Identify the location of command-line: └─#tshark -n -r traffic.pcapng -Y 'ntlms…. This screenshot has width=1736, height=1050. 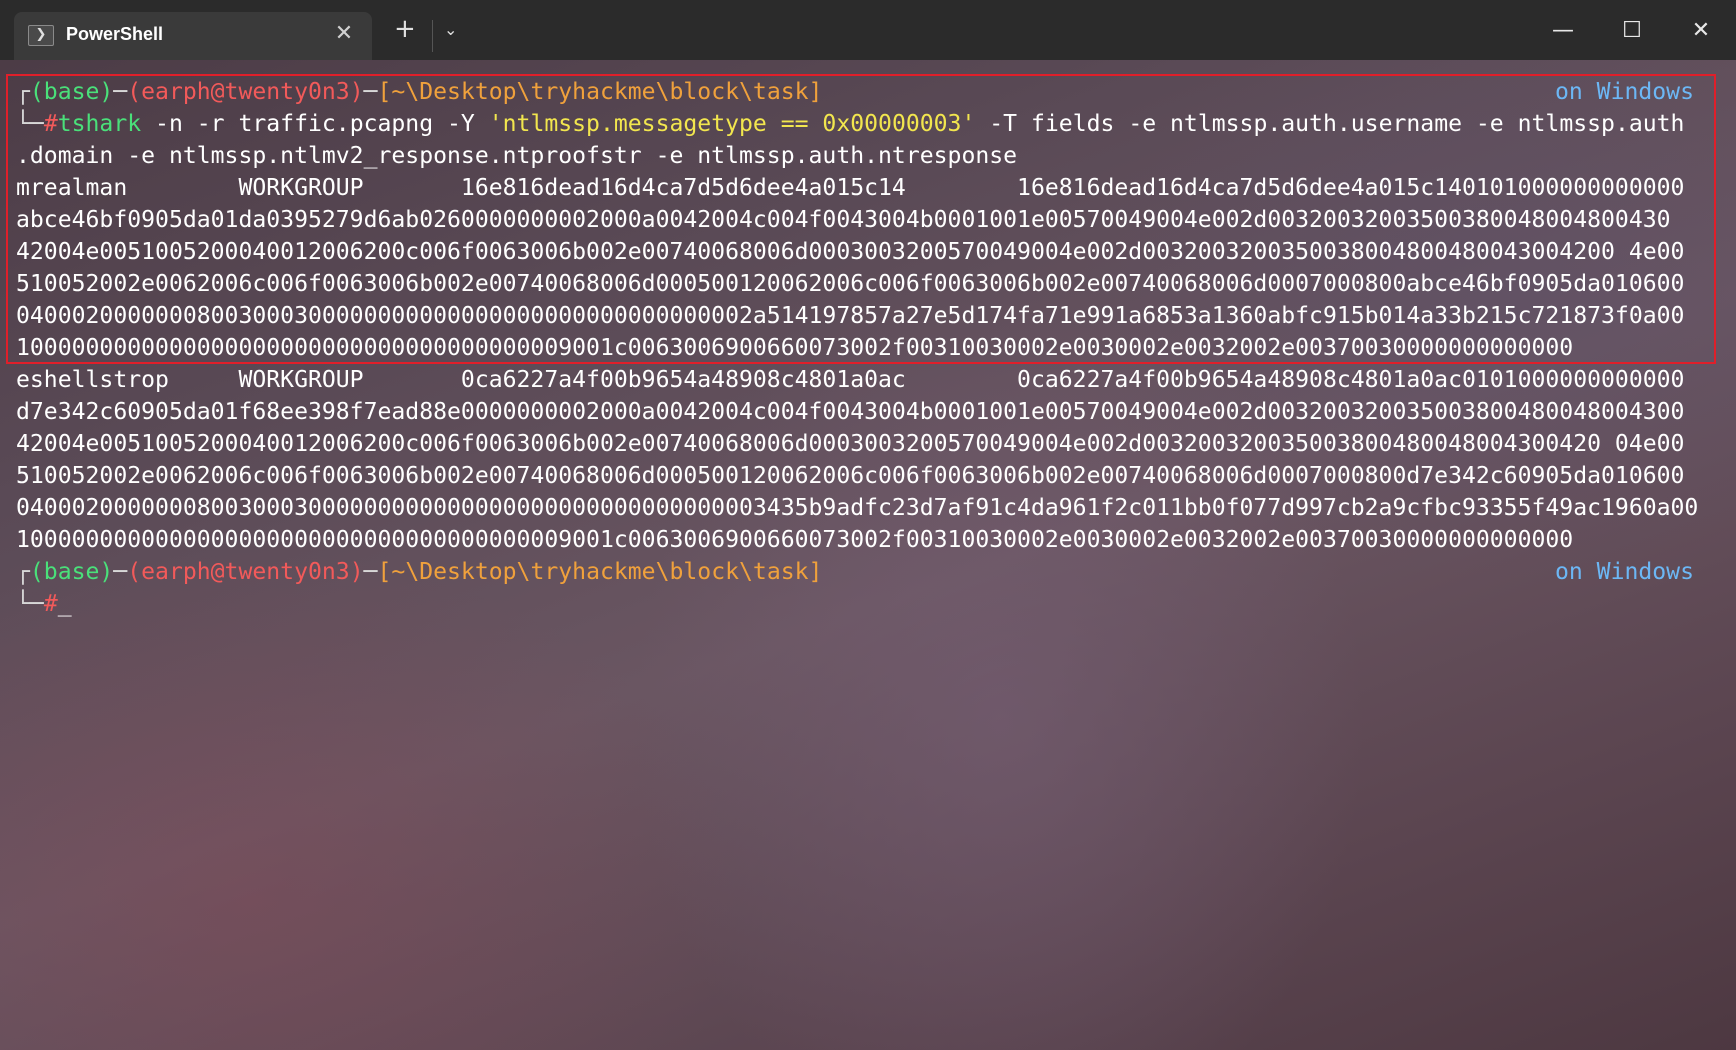
(856, 124).